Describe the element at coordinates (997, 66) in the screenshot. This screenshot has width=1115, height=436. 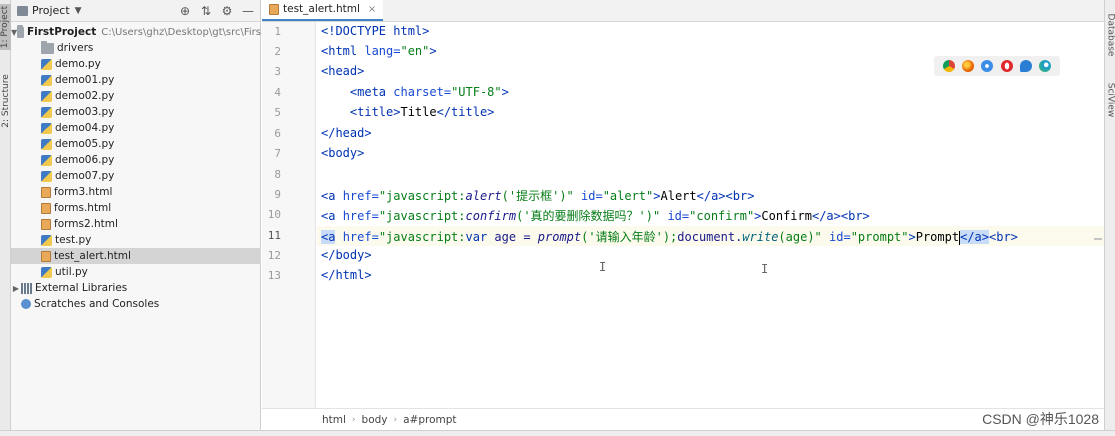
I see `browser-preview-bar` at that location.